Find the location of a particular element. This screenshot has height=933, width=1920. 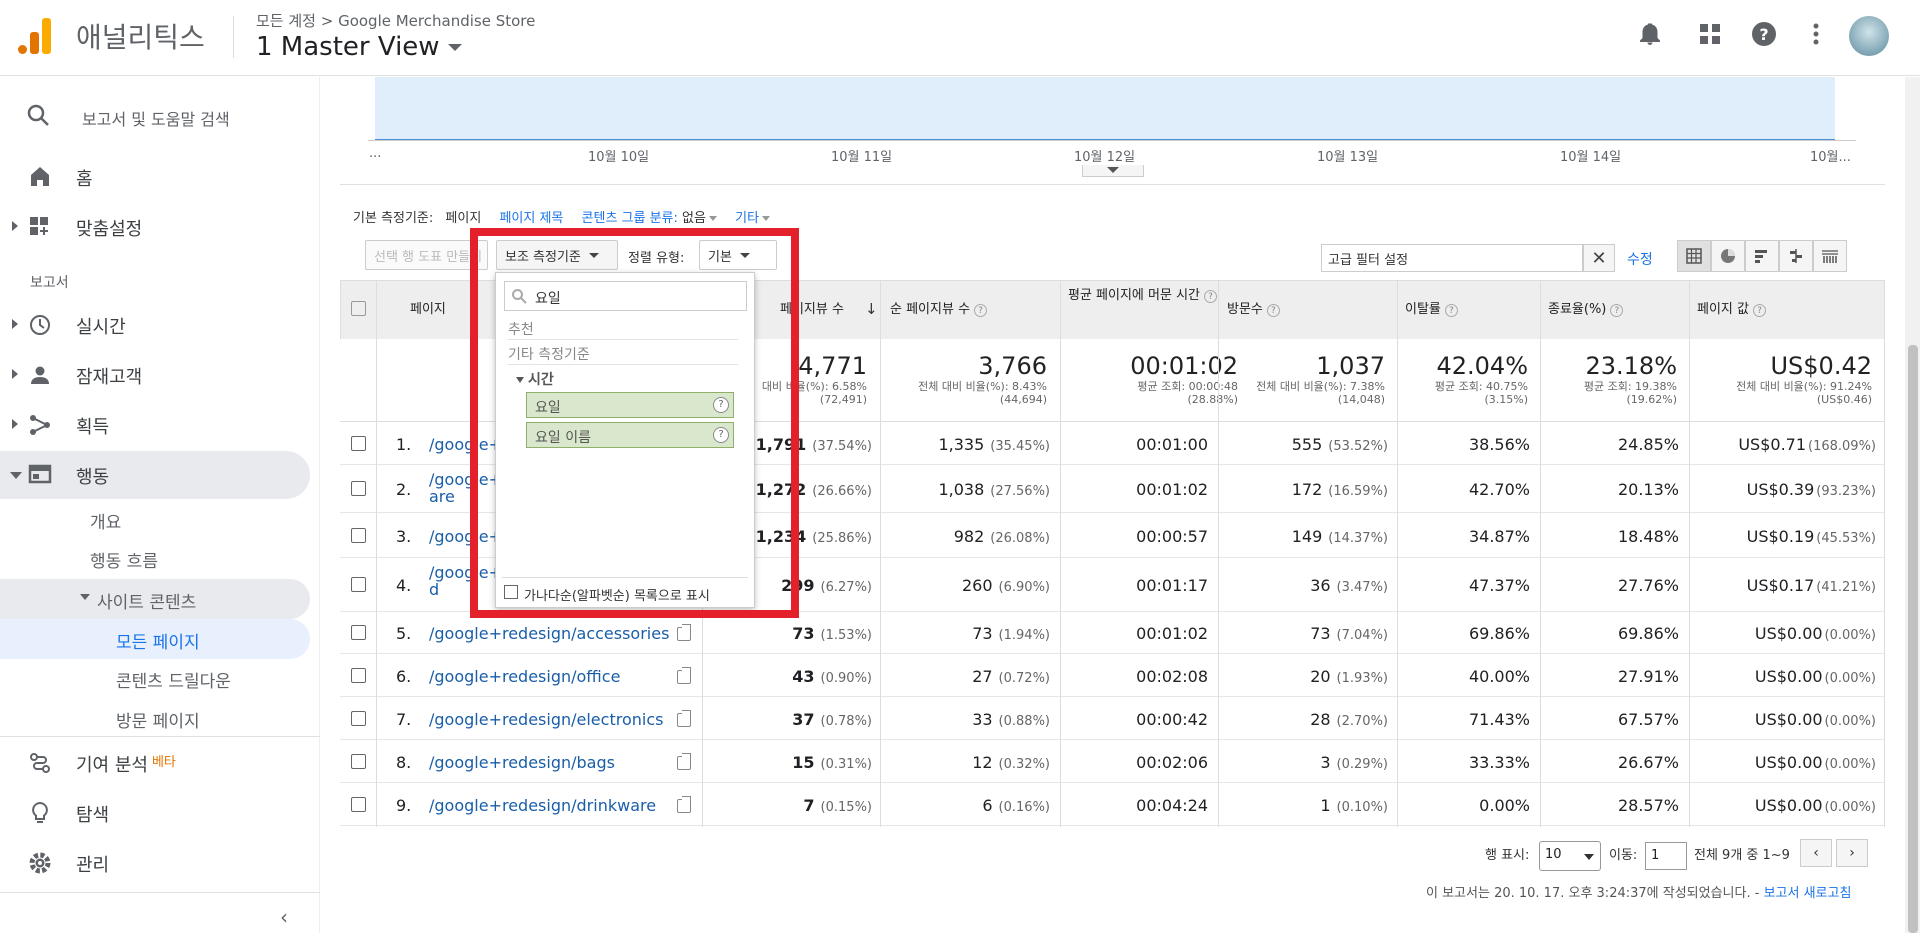

cell-entrances: 36 (3.47%) is located at coordinates (1304, 585).